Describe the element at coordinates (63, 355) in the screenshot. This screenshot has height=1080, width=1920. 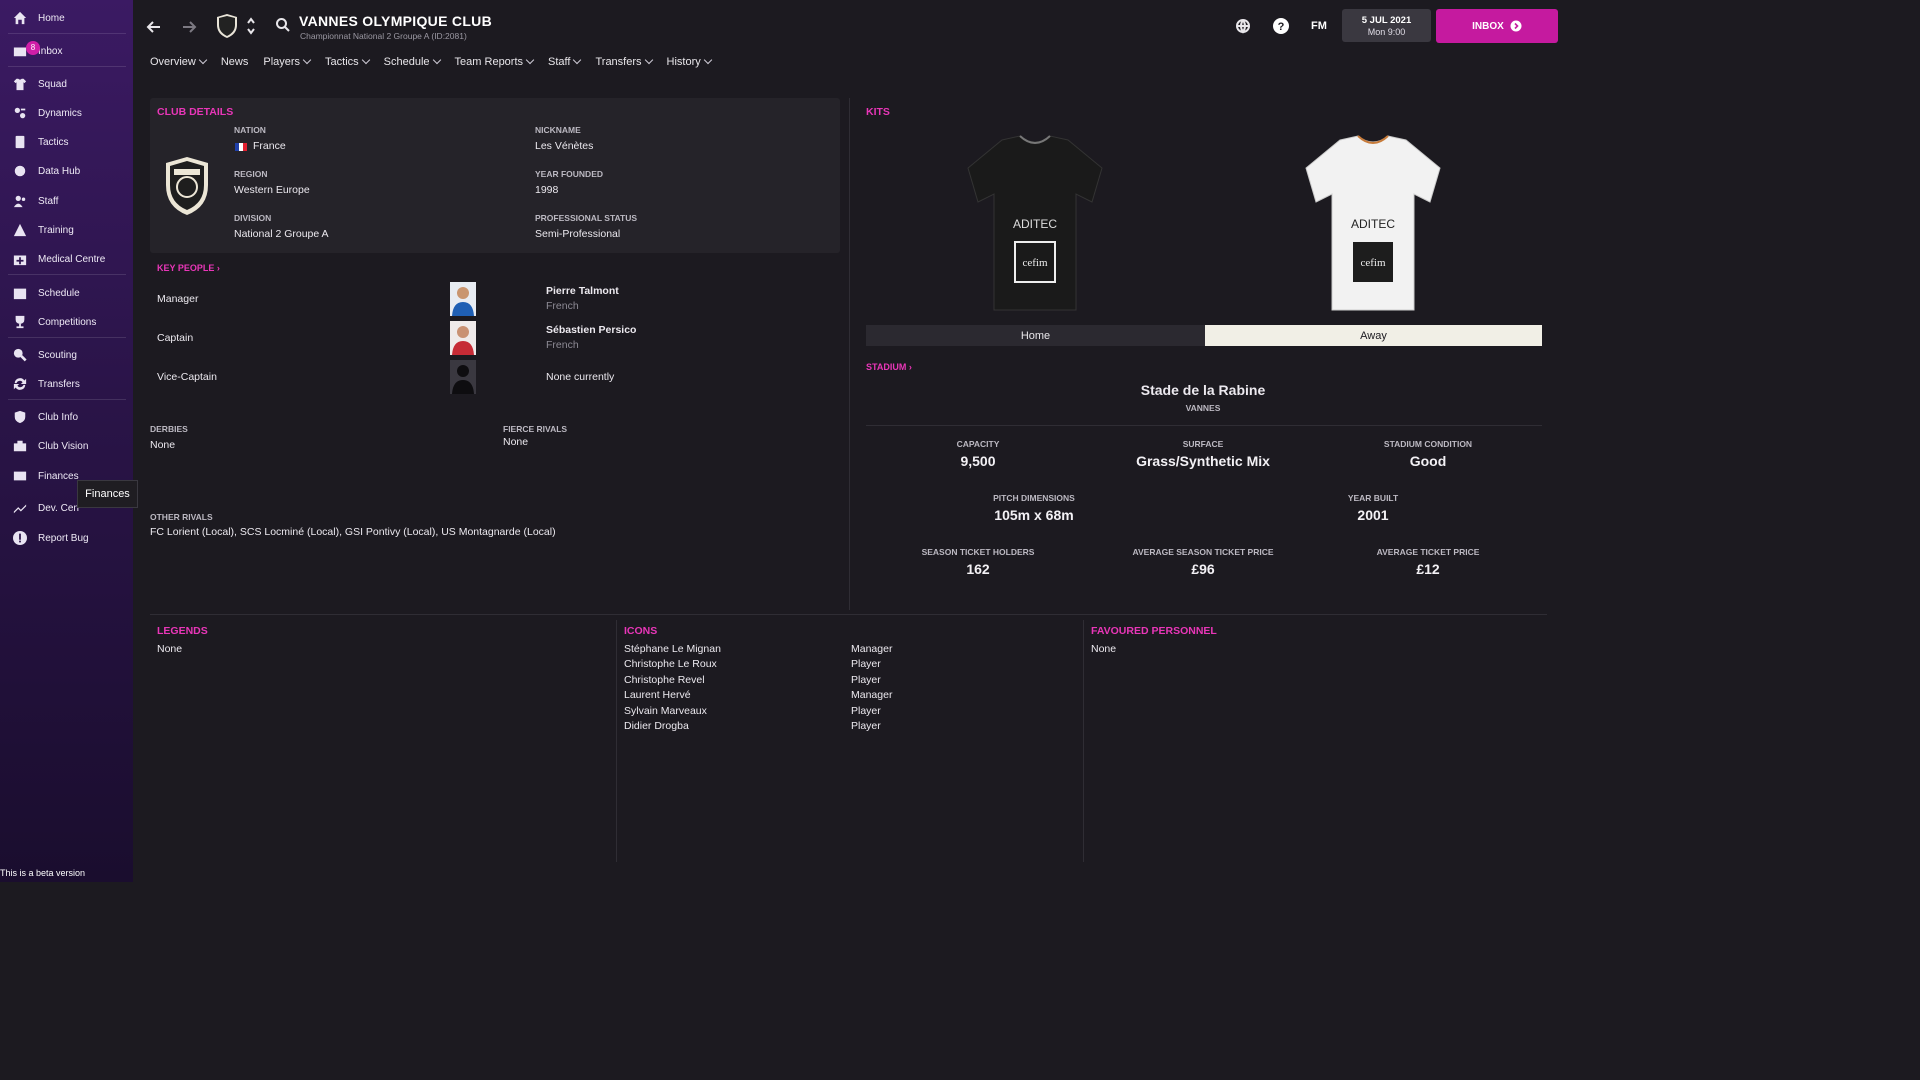
I see `sidebar-item-scouting: Scouting` at that location.